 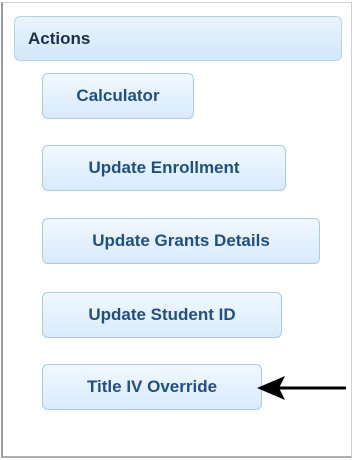 I want to click on update-student-id-button: Update Student ID, so click(x=162, y=315).